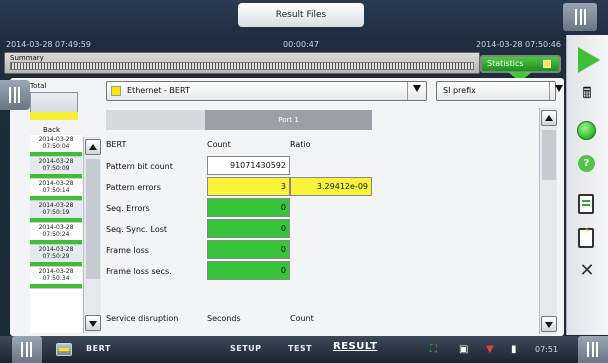 The height and width of the screenshot is (363, 608). I want to click on close-icon: ✕, so click(587, 270).